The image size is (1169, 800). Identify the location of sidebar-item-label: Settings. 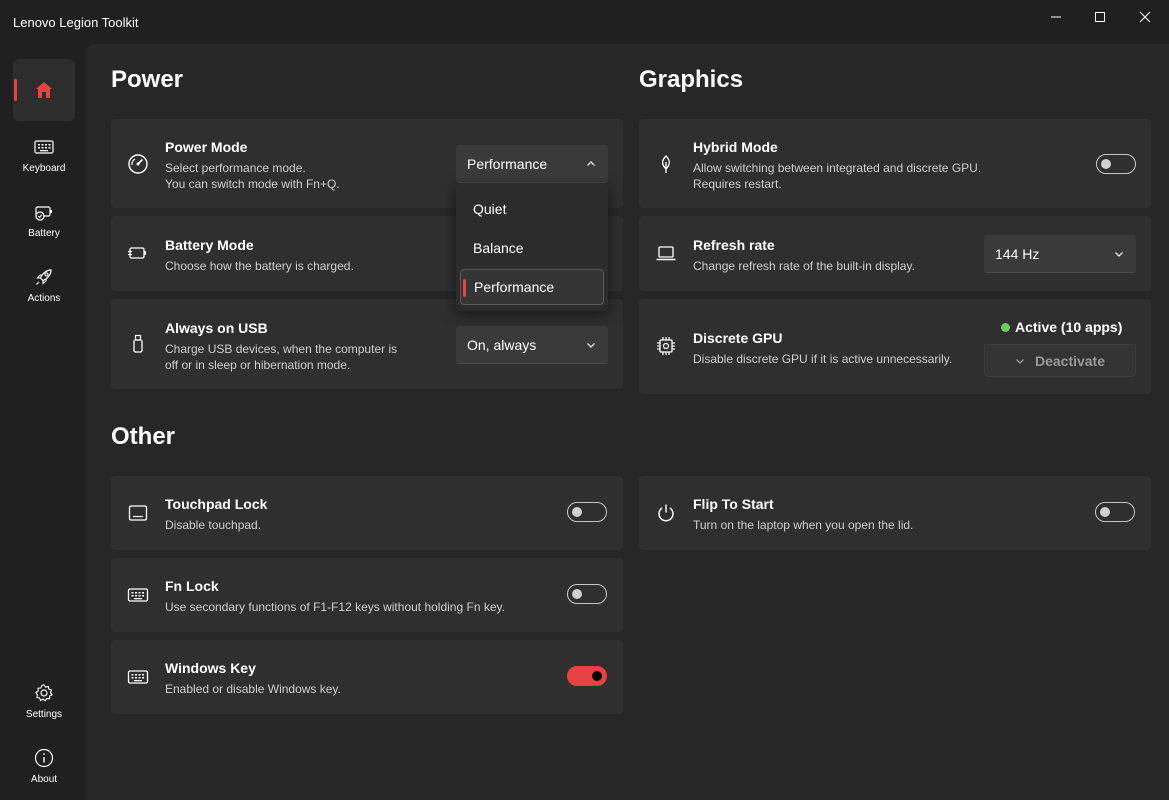
(44, 714).